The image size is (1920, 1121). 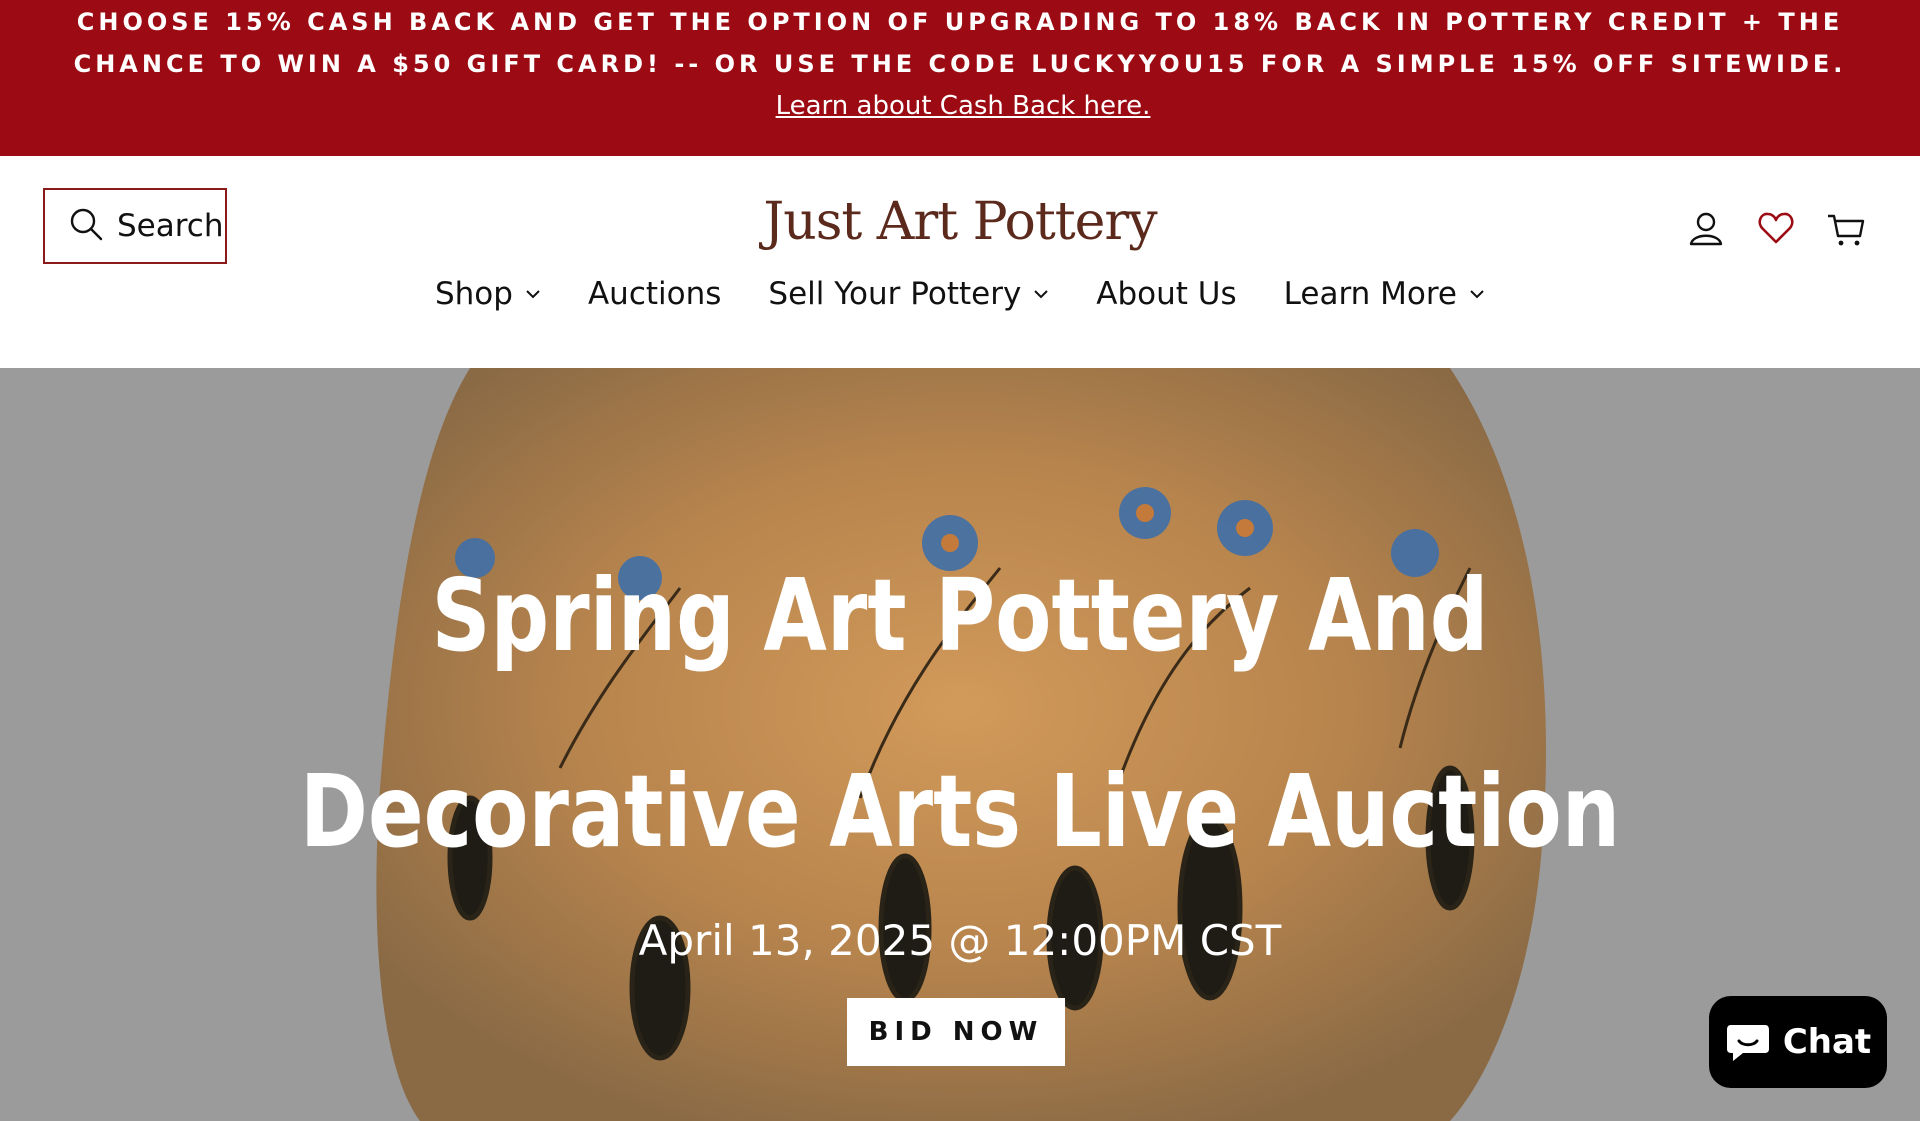 I want to click on cash-back-link: Learn about Cash Back here., so click(x=963, y=106).